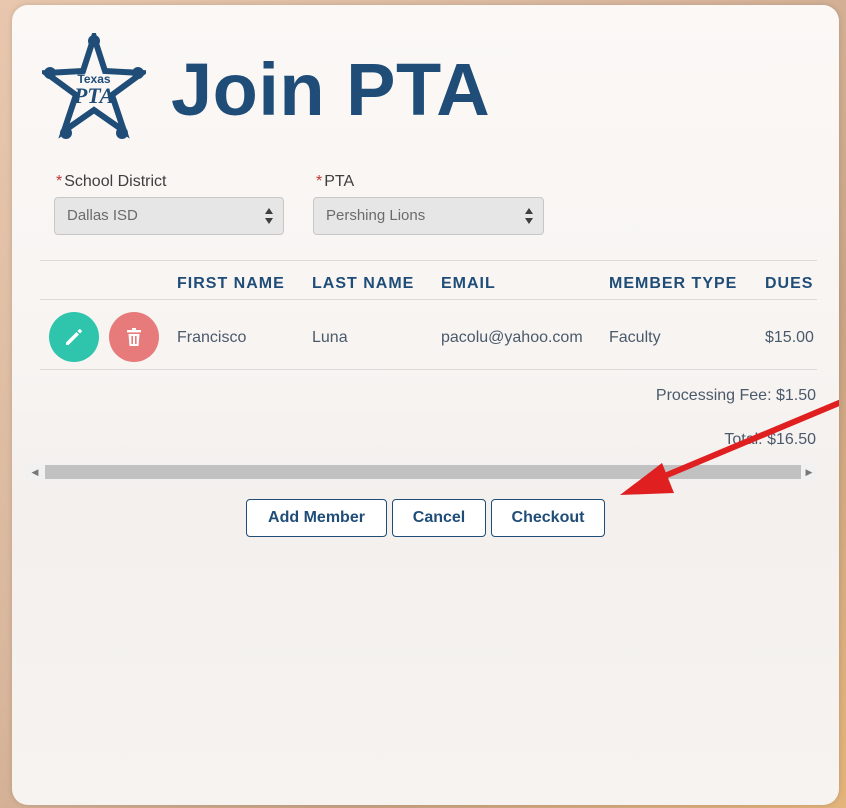 The height and width of the screenshot is (808, 846). What do you see at coordinates (169, 216) in the screenshot?
I see `school-district-select: Dallas ISD` at bounding box center [169, 216].